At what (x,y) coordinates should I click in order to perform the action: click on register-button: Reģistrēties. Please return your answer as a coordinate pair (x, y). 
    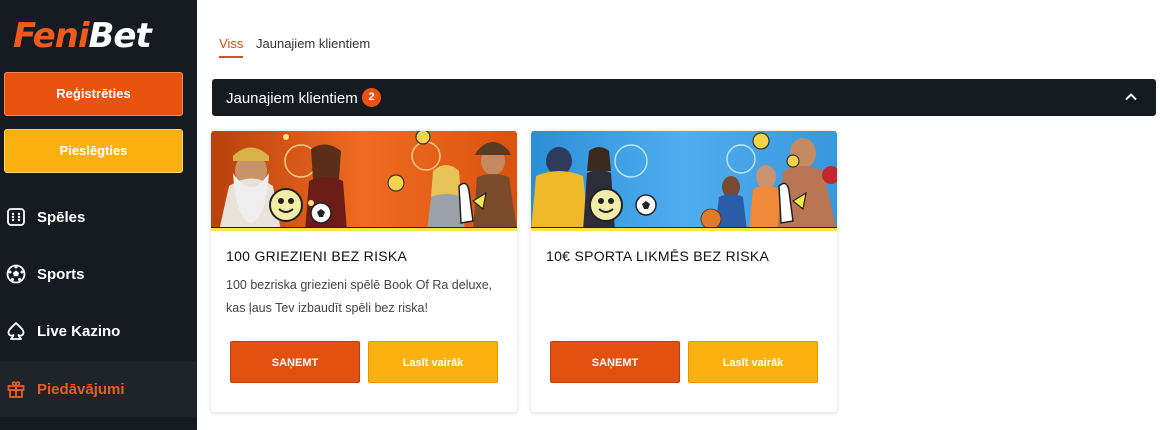
    Looking at the image, I should click on (93, 94).